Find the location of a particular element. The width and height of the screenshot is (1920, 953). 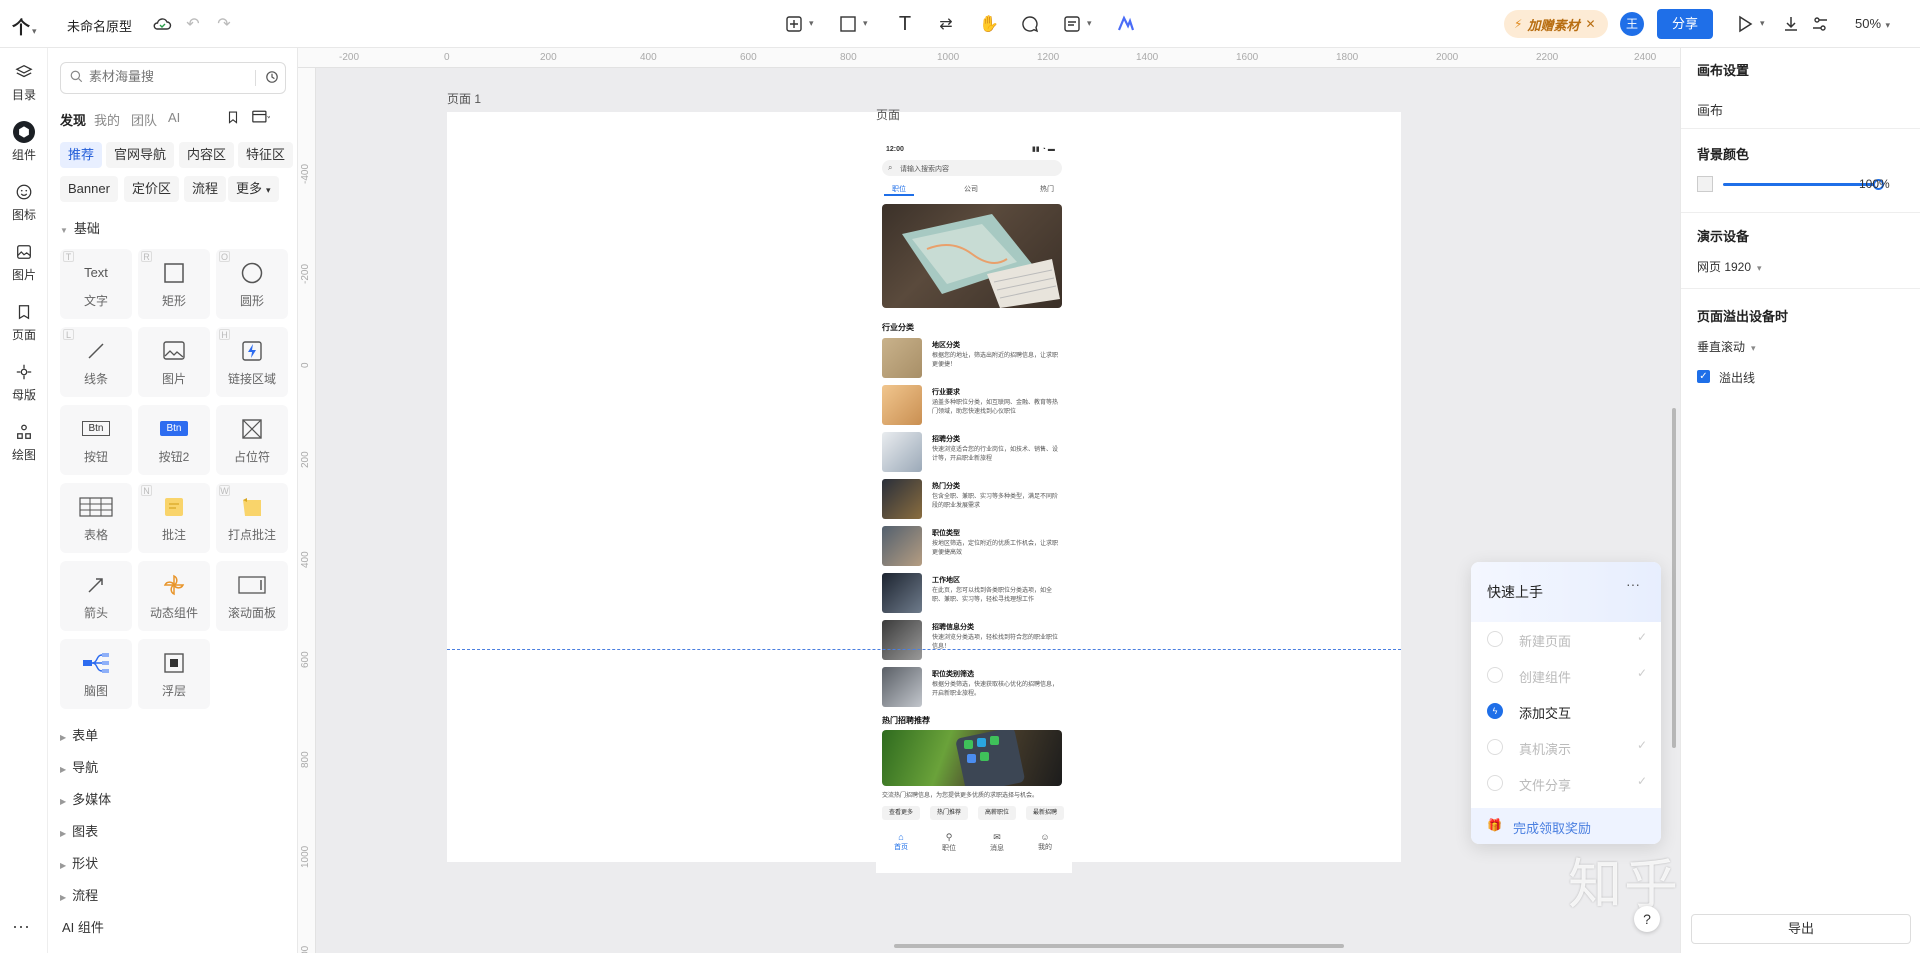

section-forms: ▶ 表单 is located at coordinates (79, 734).